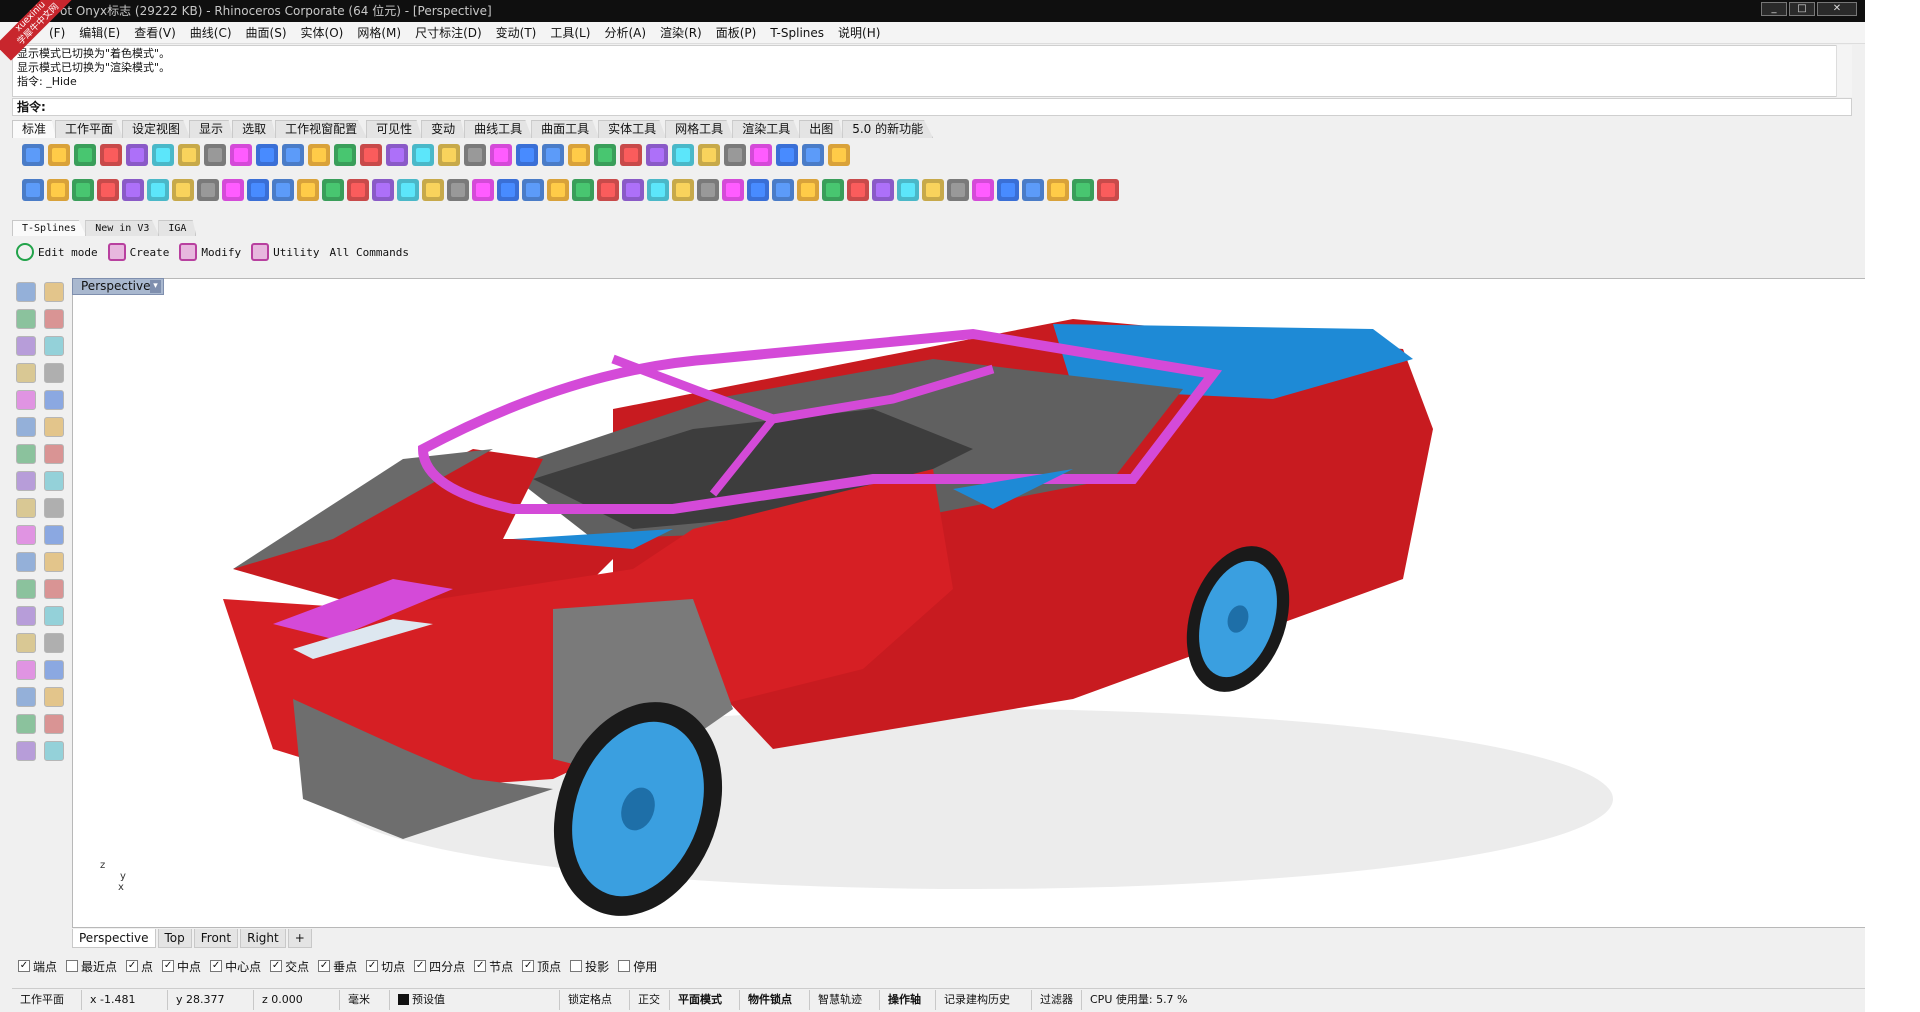  What do you see at coordinates (605, 155) in the screenshot?
I see `lock-icon` at bounding box center [605, 155].